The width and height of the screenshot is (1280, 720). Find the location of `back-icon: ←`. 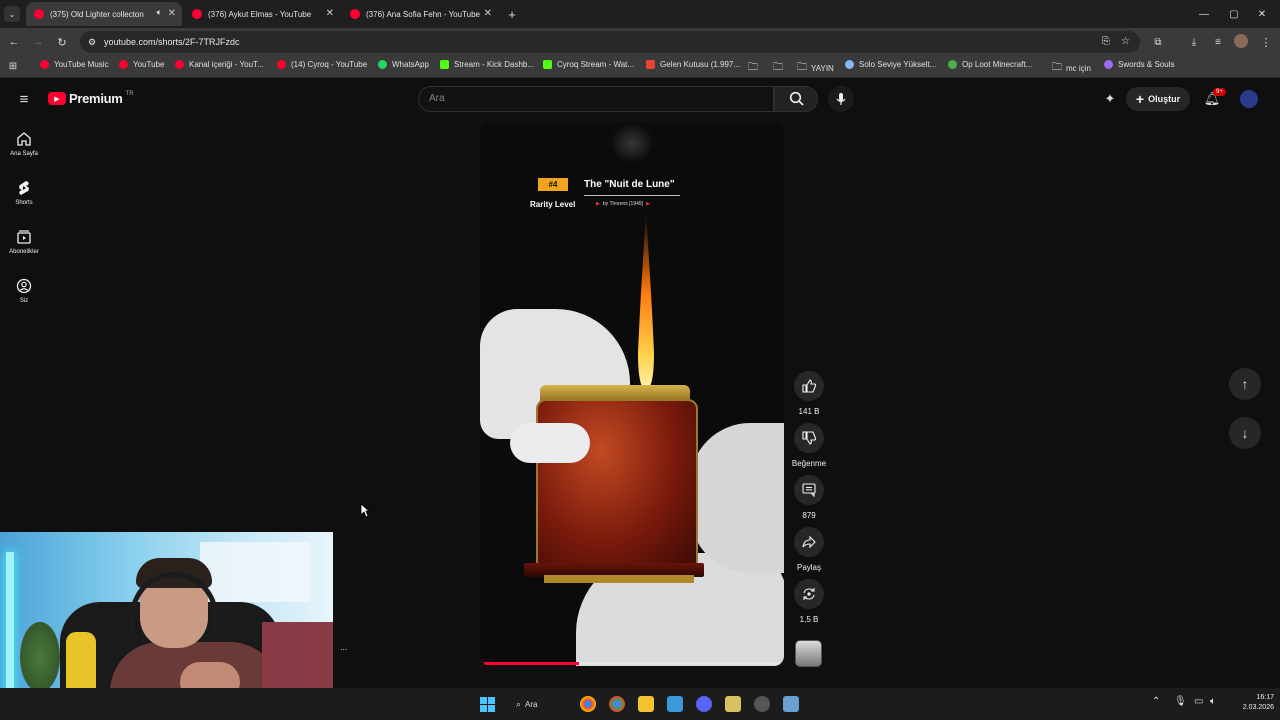

back-icon: ← is located at coordinates (14, 42).